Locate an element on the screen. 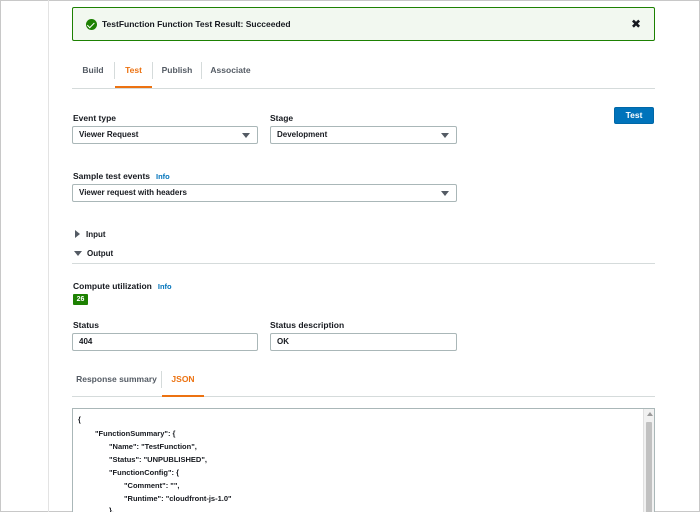  json-line: "FunctionSummary": { is located at coordinates (135, 433).